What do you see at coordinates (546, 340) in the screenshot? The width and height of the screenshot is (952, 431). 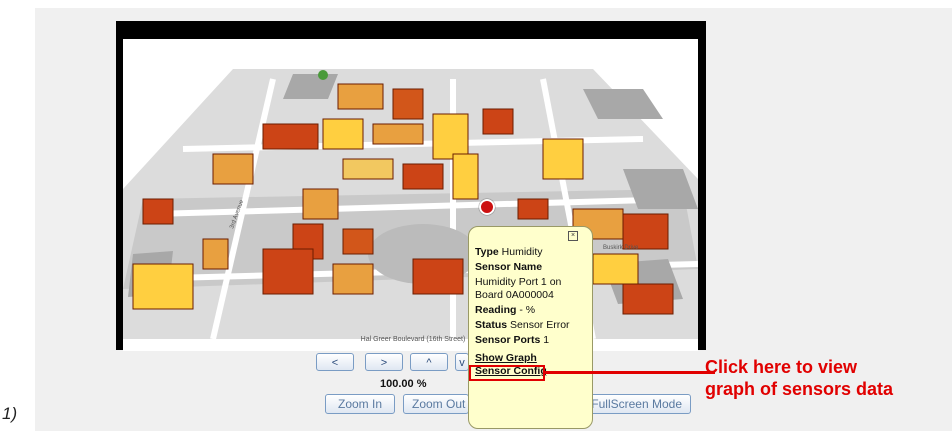 I see `ports-value: 1` at bounding box center [546, 340].